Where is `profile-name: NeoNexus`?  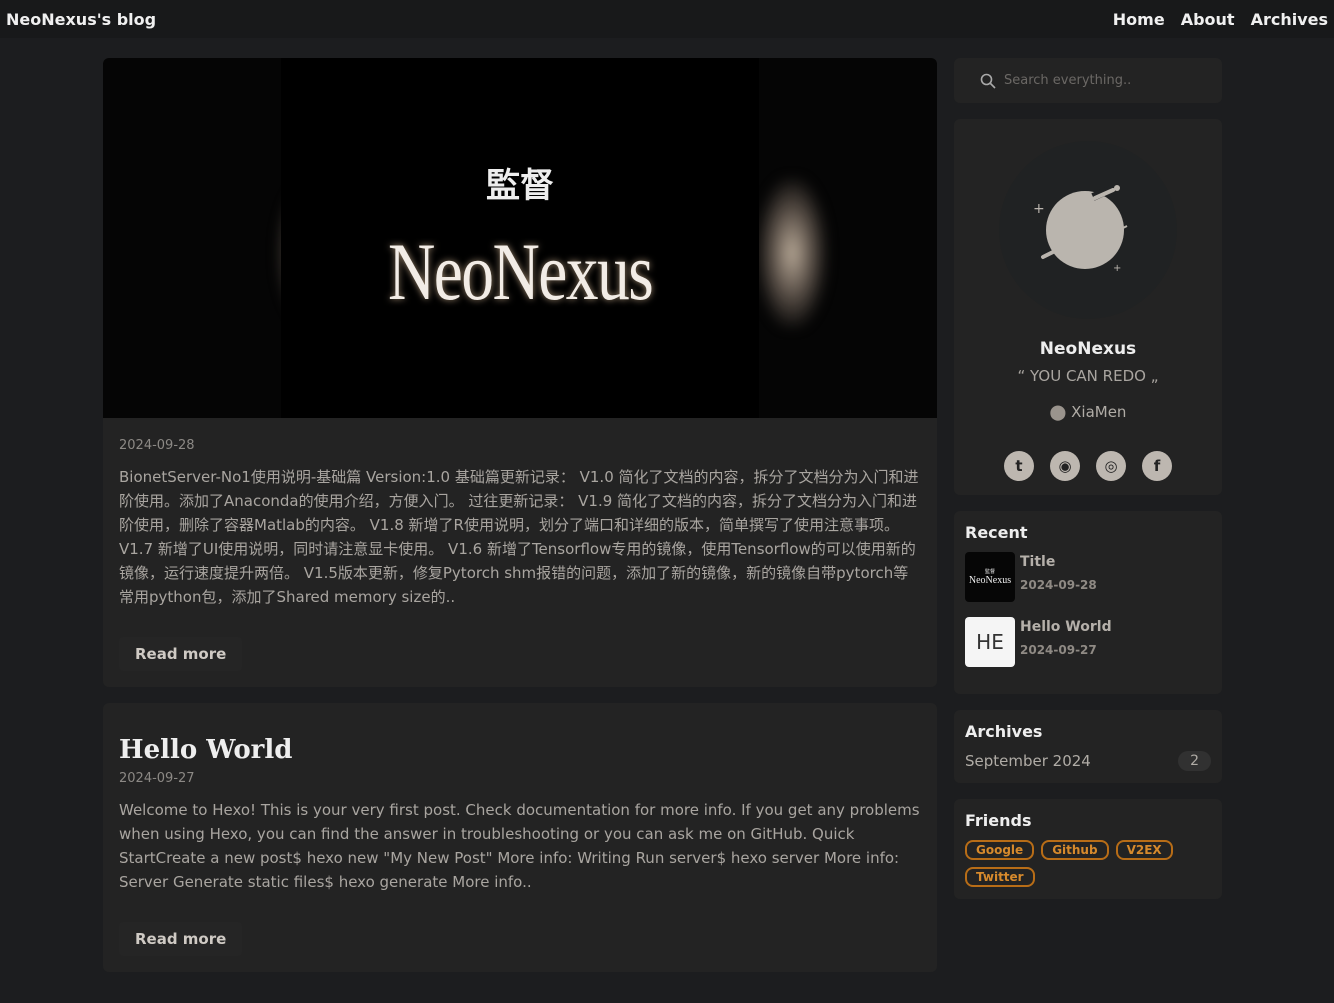 profile-name: NeoNexus is located at coordinates (1088, 349).